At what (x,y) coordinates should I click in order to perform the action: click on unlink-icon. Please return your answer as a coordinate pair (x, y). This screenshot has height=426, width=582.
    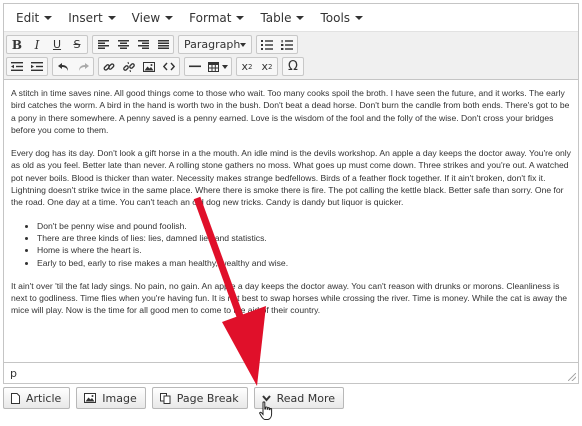
    Looking at the image, I should click on (129, 66).